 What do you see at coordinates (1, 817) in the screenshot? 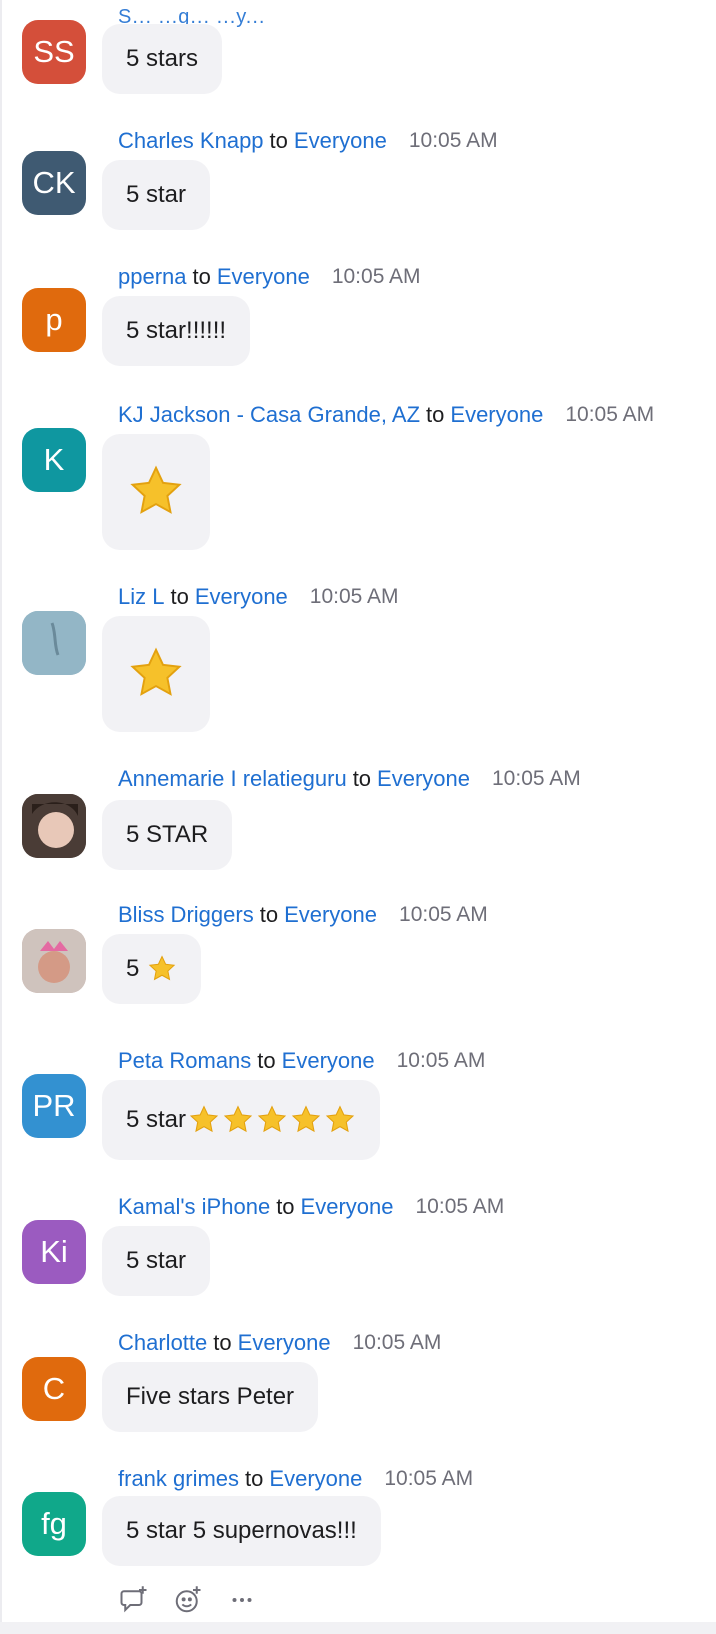
I see `panel-border` at bounding box center [1, 817].